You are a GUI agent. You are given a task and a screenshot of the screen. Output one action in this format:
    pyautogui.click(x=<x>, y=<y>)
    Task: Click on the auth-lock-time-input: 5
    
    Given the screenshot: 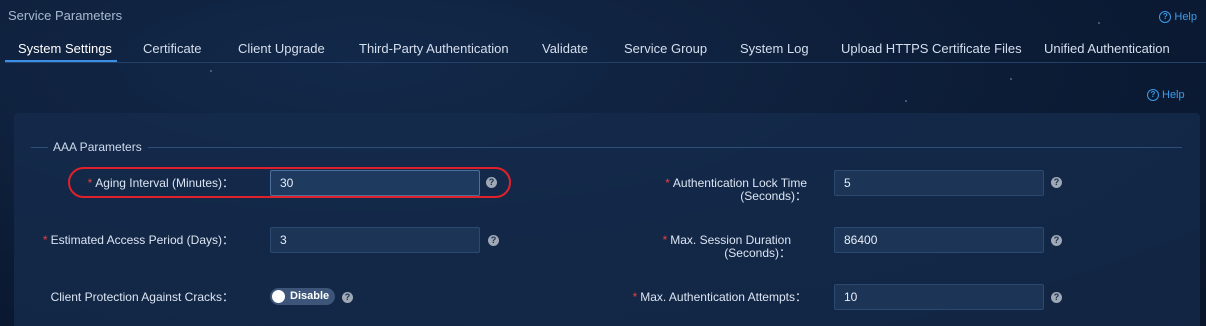 What is the action you would take?
    pyautogui.click(x=939, y=183)
    